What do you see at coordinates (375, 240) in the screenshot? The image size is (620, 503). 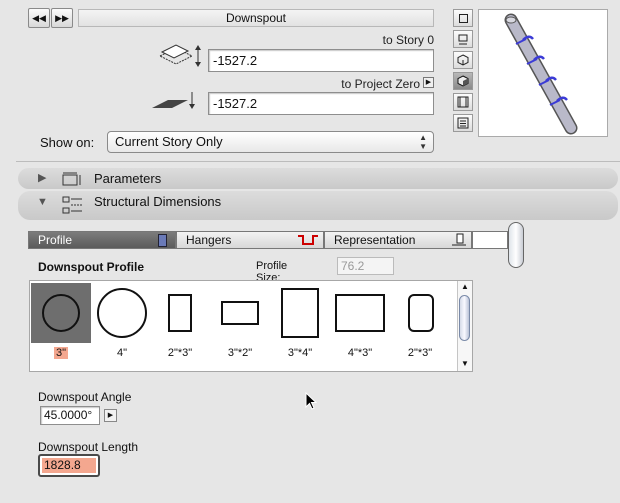 I see `tab-representation-label: Representation` at bounding box center [375, 240].